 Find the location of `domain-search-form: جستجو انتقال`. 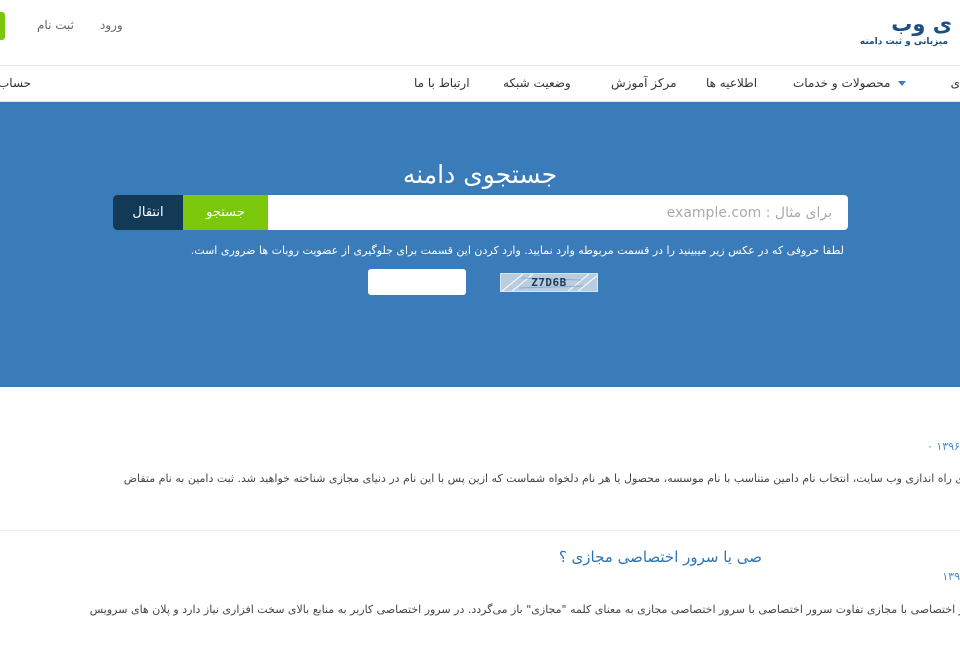

domain-search-form: جستجو انتقال is located at coordinates (480, 212).